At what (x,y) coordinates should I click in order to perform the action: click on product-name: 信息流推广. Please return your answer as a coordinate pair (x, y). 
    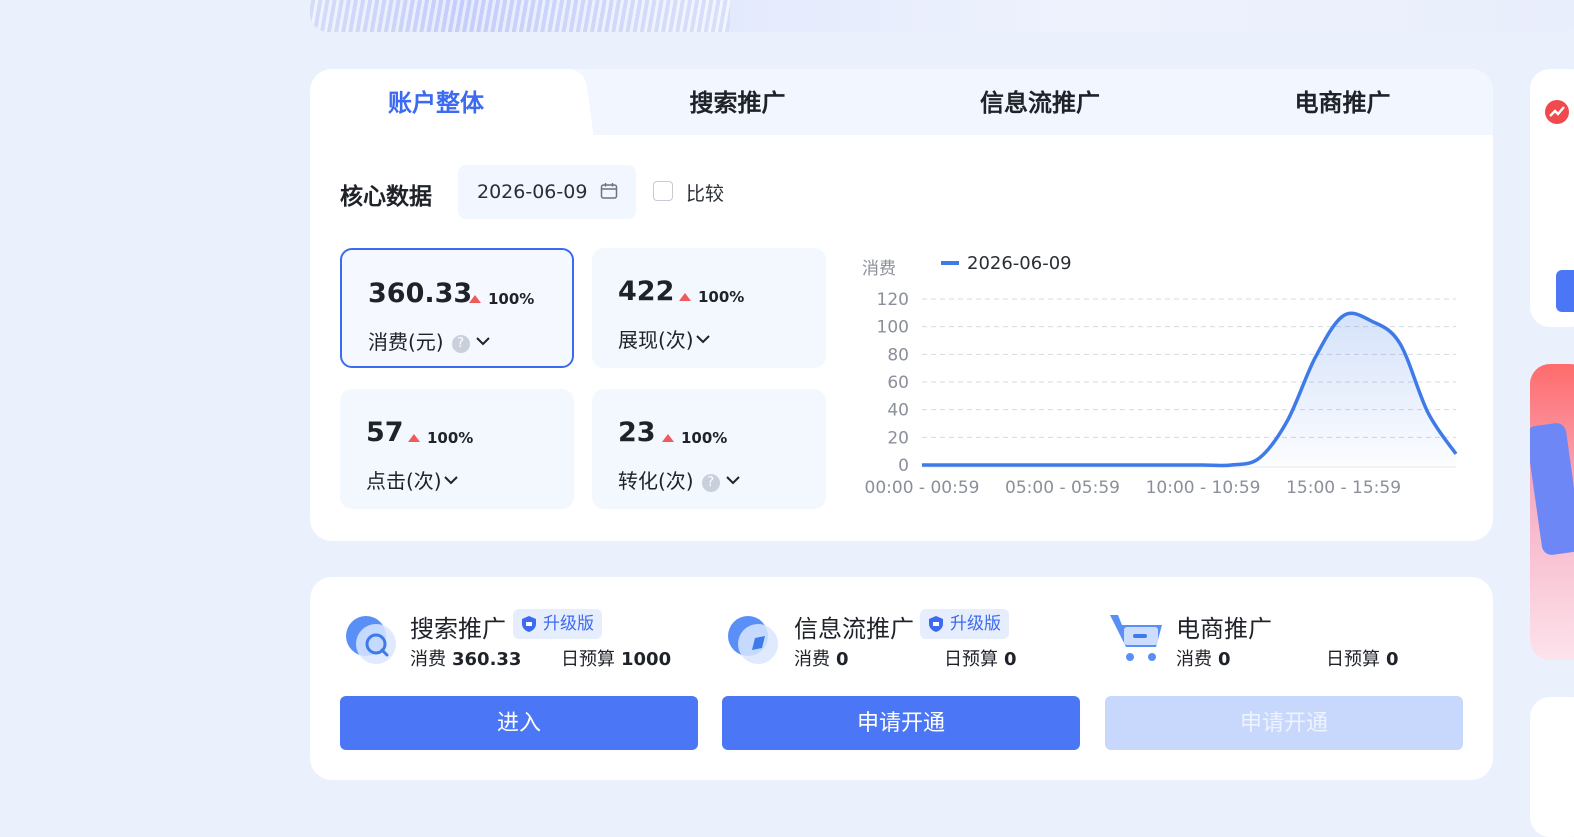
    Looking at the image, I should click on (854, 629).